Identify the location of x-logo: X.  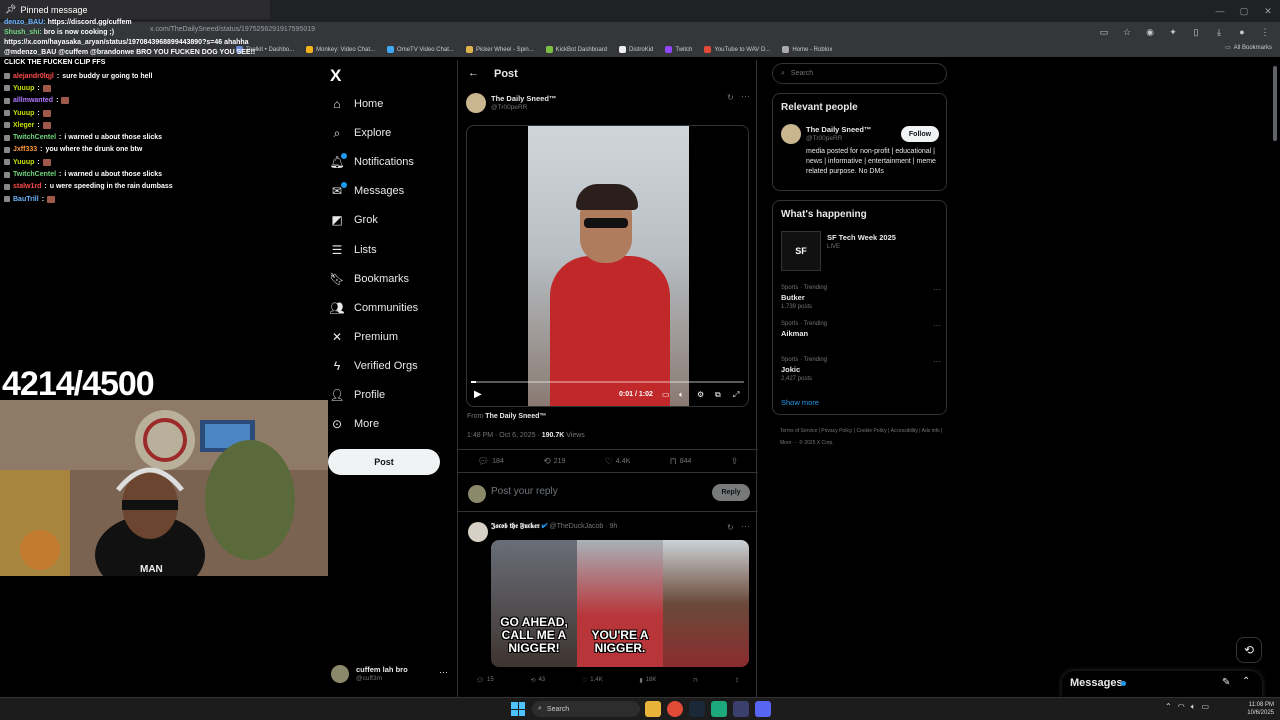
(335, 76).